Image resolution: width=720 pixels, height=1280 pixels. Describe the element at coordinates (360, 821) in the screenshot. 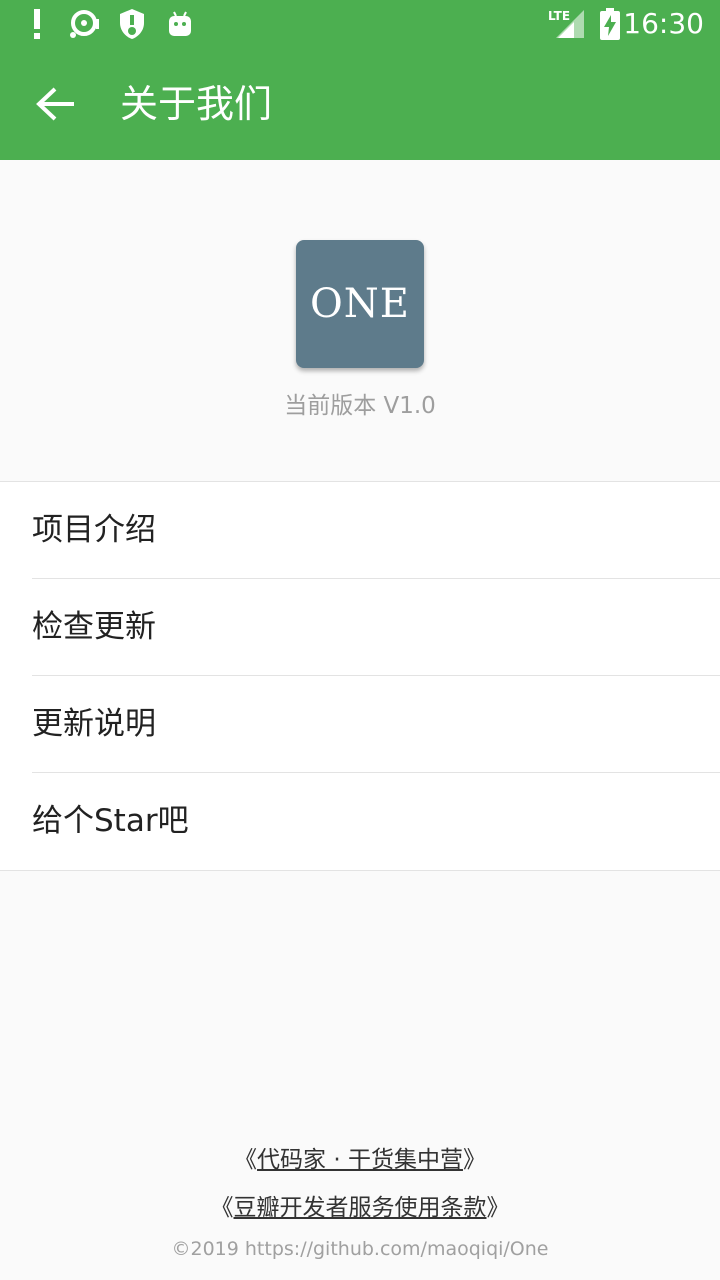

I see `menu-item-give-star: 给个Star吧` at that location.